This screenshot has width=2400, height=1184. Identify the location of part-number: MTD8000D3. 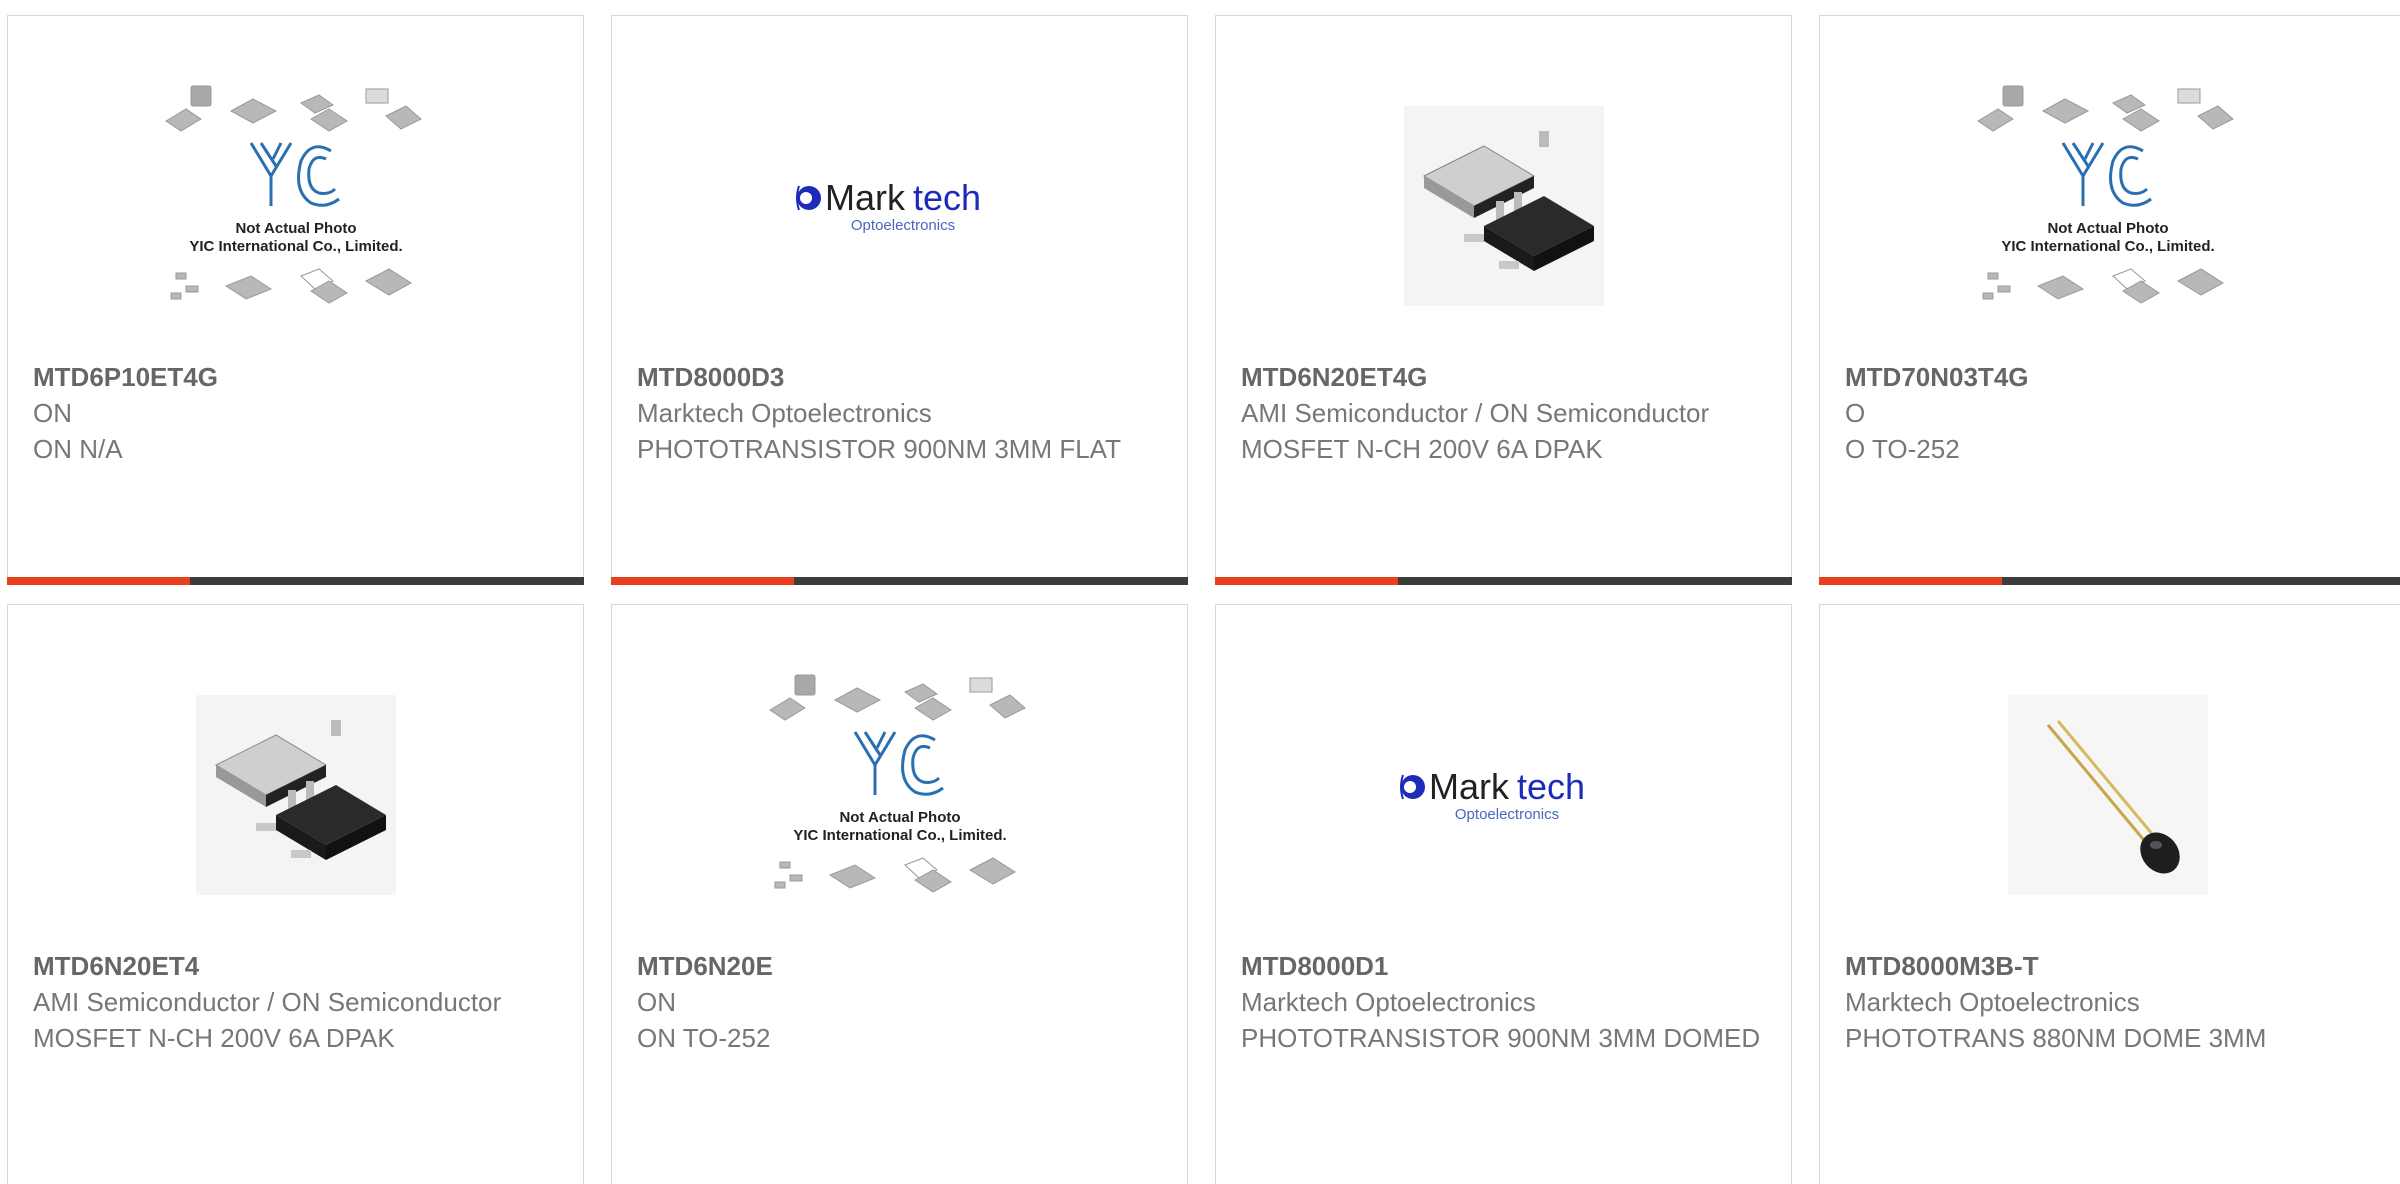
(902, 377).